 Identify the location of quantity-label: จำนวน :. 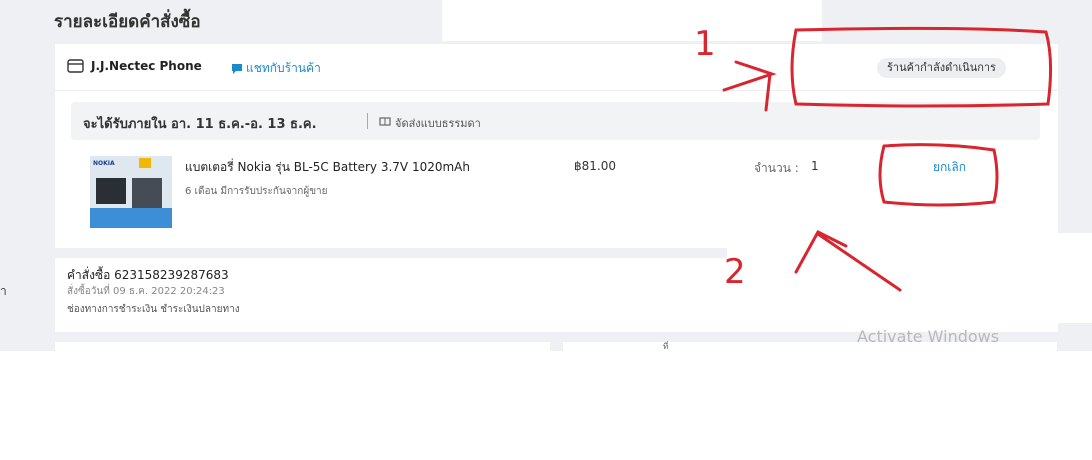
(776, 168).